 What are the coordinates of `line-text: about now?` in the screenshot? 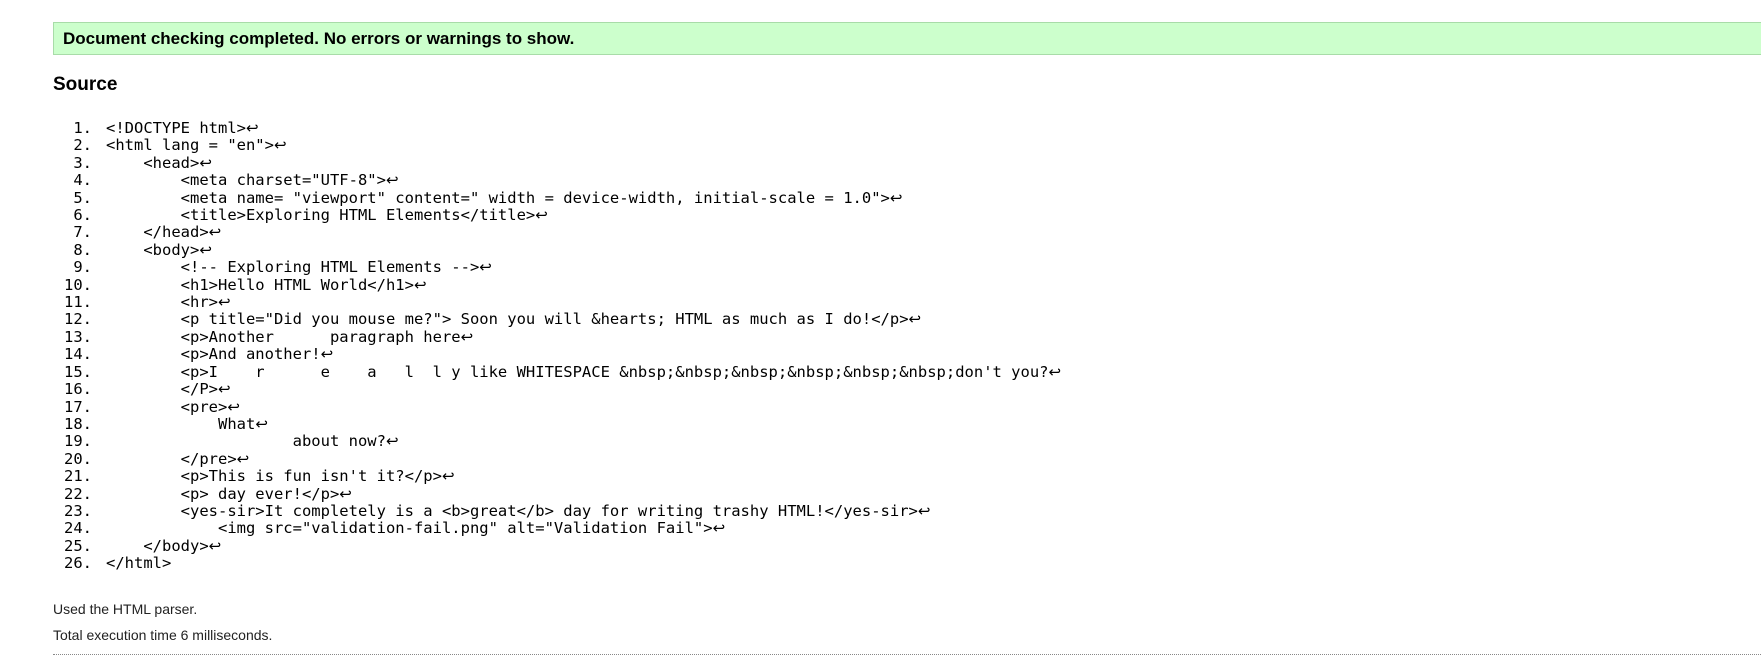 It's located at (246, 441).